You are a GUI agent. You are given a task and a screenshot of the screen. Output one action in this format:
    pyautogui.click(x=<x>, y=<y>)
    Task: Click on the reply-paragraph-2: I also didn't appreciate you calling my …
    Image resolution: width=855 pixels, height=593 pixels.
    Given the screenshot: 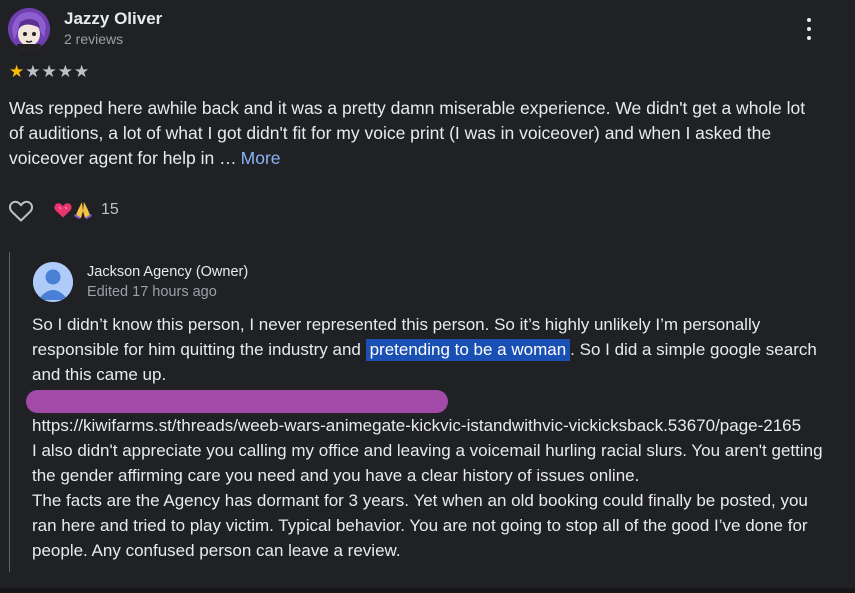 What is the action you would take?
    pyautogui.click(x=427, y=463)
    